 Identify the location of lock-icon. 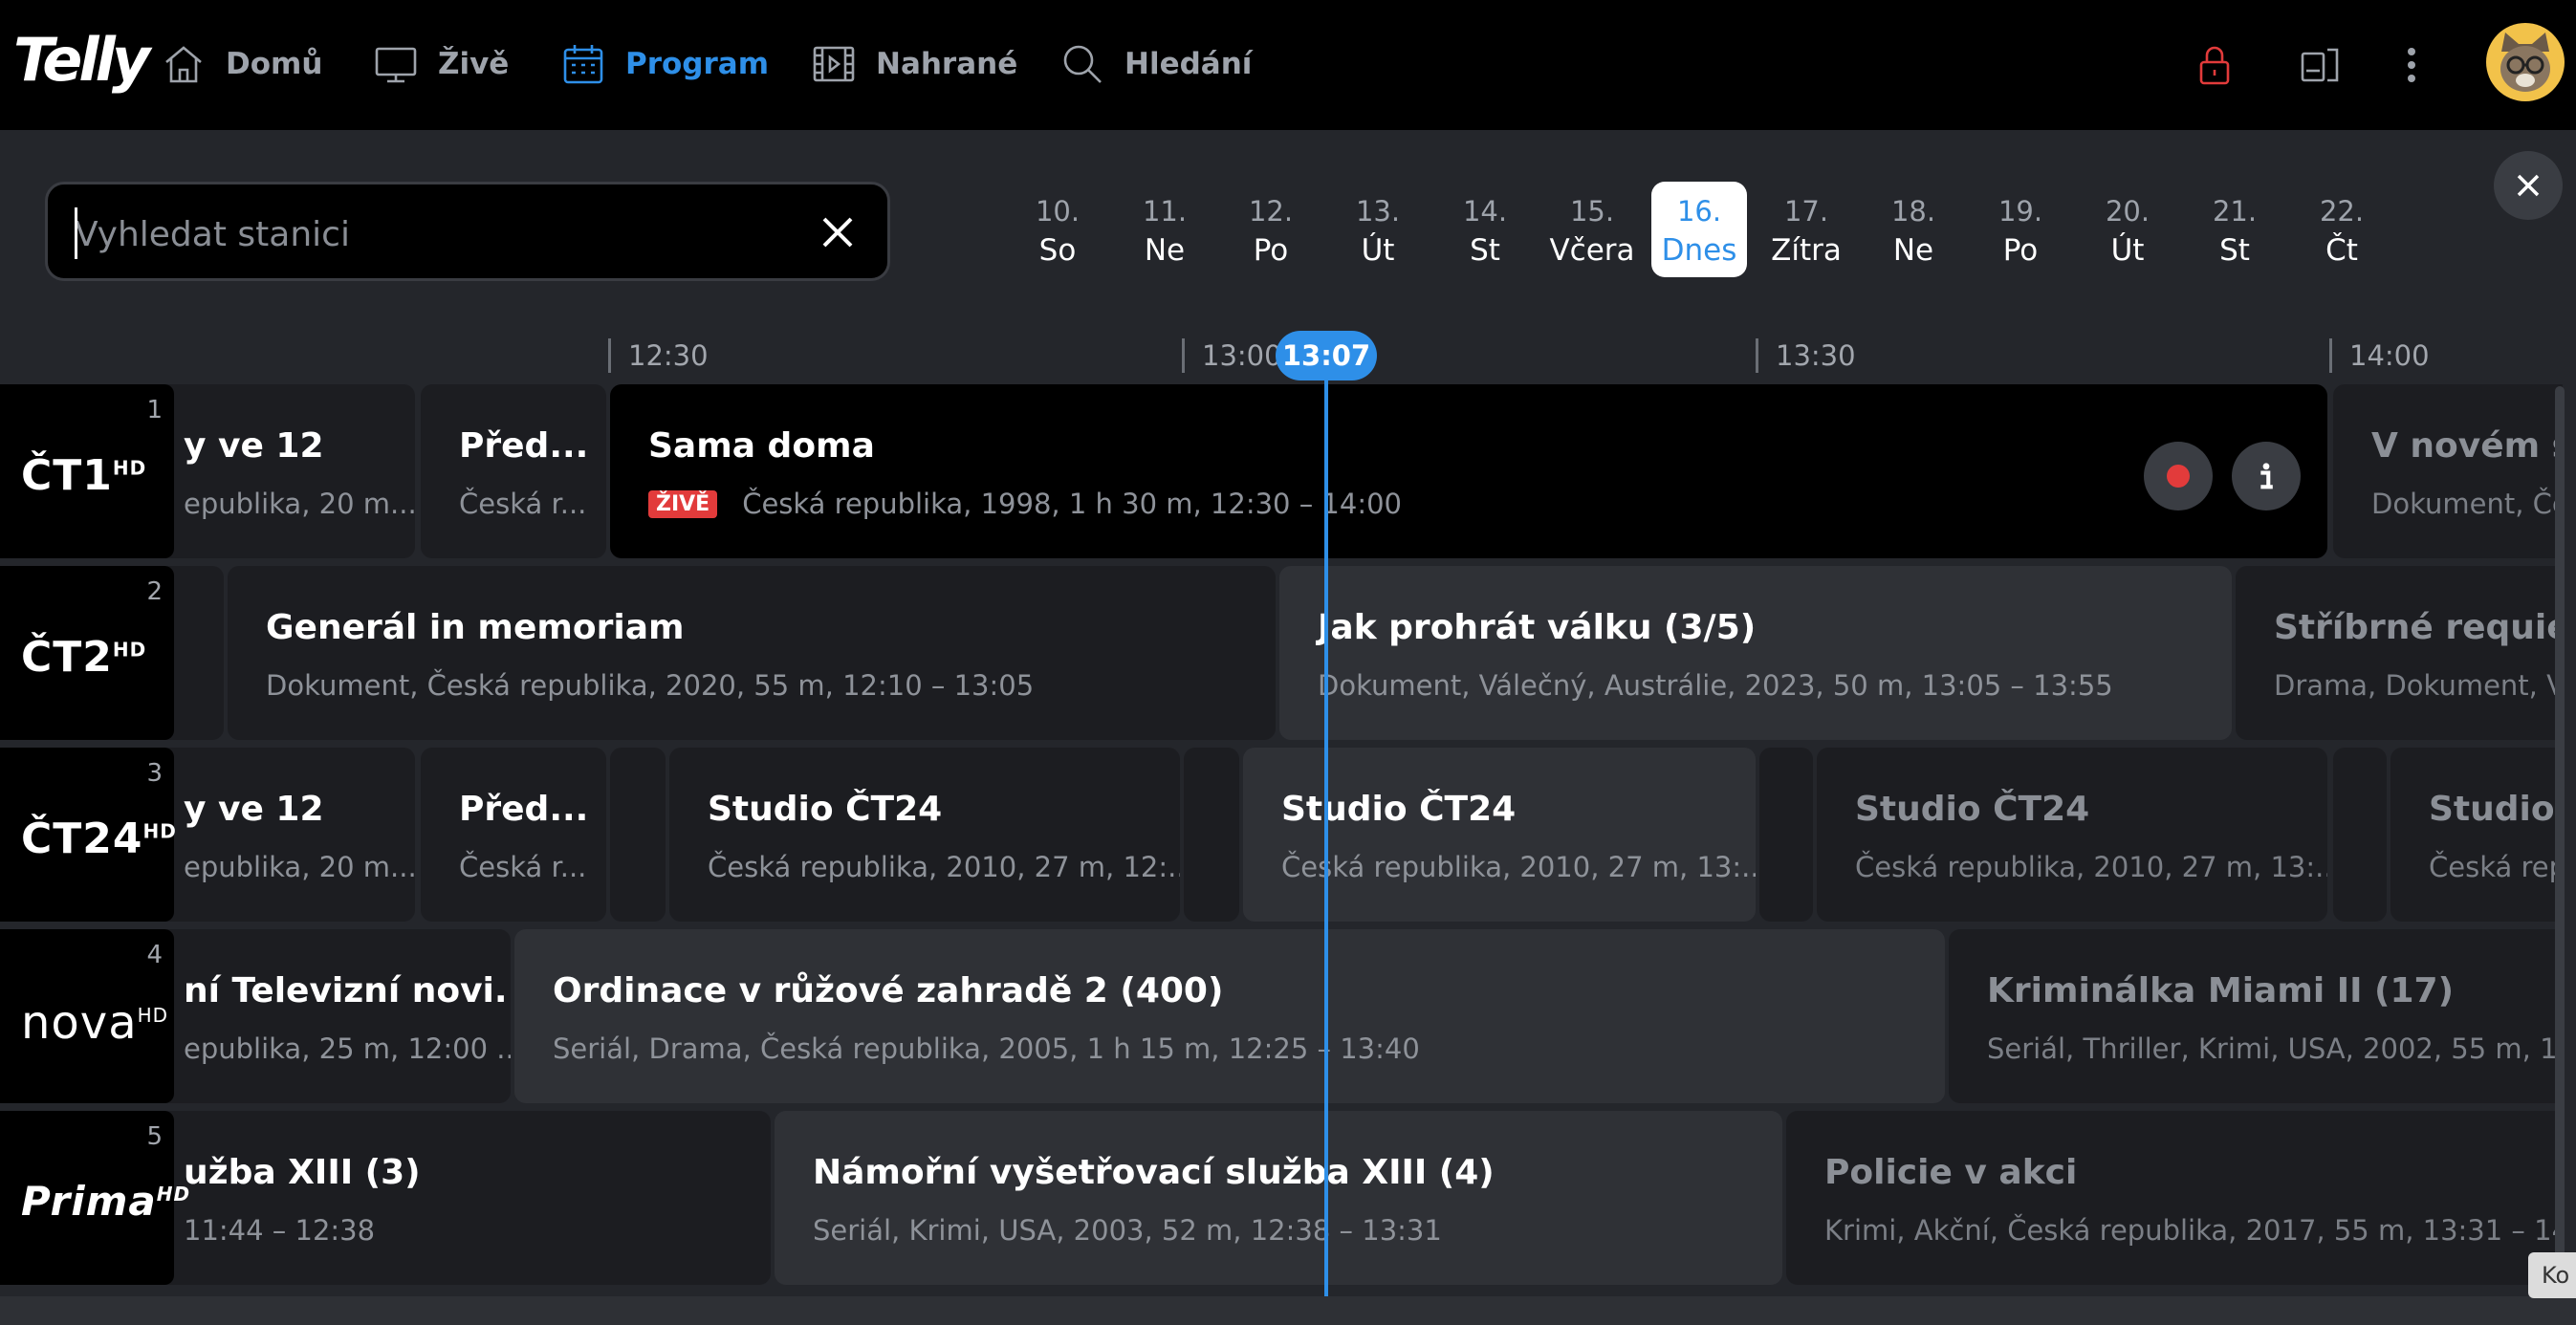
(2214, 65).